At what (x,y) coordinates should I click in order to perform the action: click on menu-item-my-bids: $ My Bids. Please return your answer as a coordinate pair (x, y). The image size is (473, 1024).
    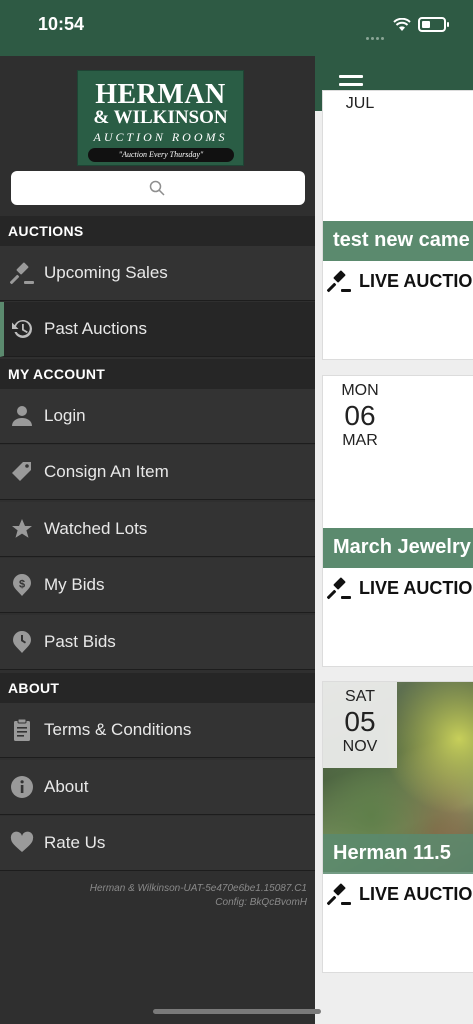
    Looking at the image, I should click on (157, 585).